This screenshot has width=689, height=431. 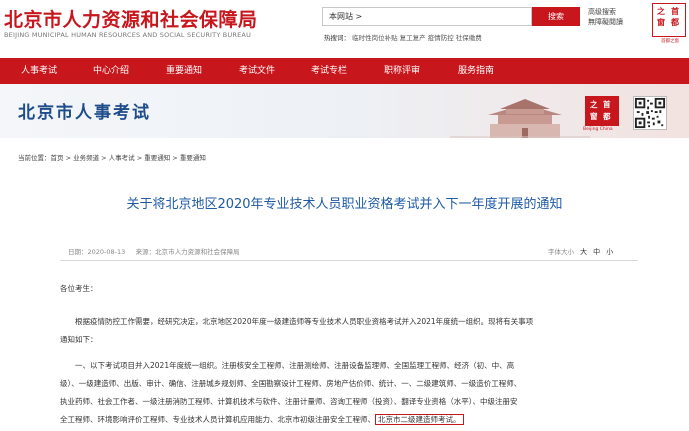 What do you see at coordinates (79, 339) in the screenshot?
I see `paragraph-line: 通知如下：` at bounding box center [79, 339].